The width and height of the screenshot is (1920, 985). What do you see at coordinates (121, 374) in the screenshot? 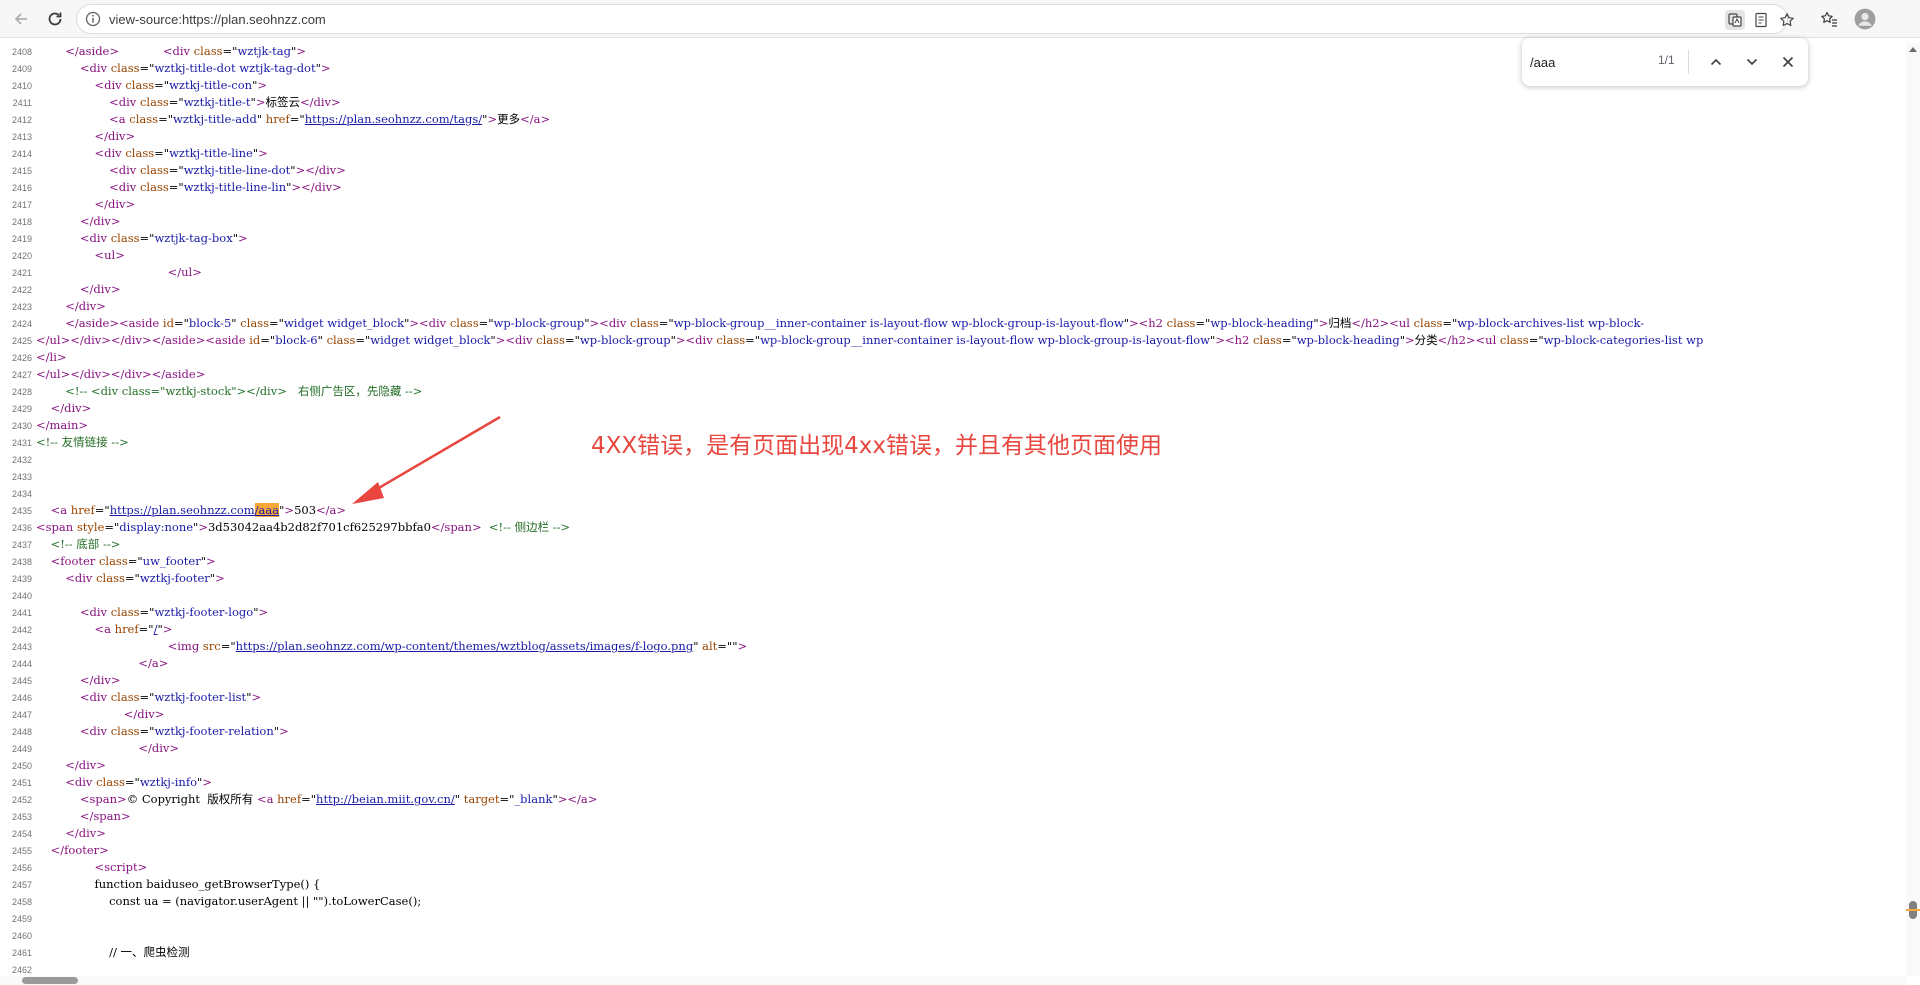
I see `line-code: </ul></div></div></aside>` at bounding box center [121, 374].